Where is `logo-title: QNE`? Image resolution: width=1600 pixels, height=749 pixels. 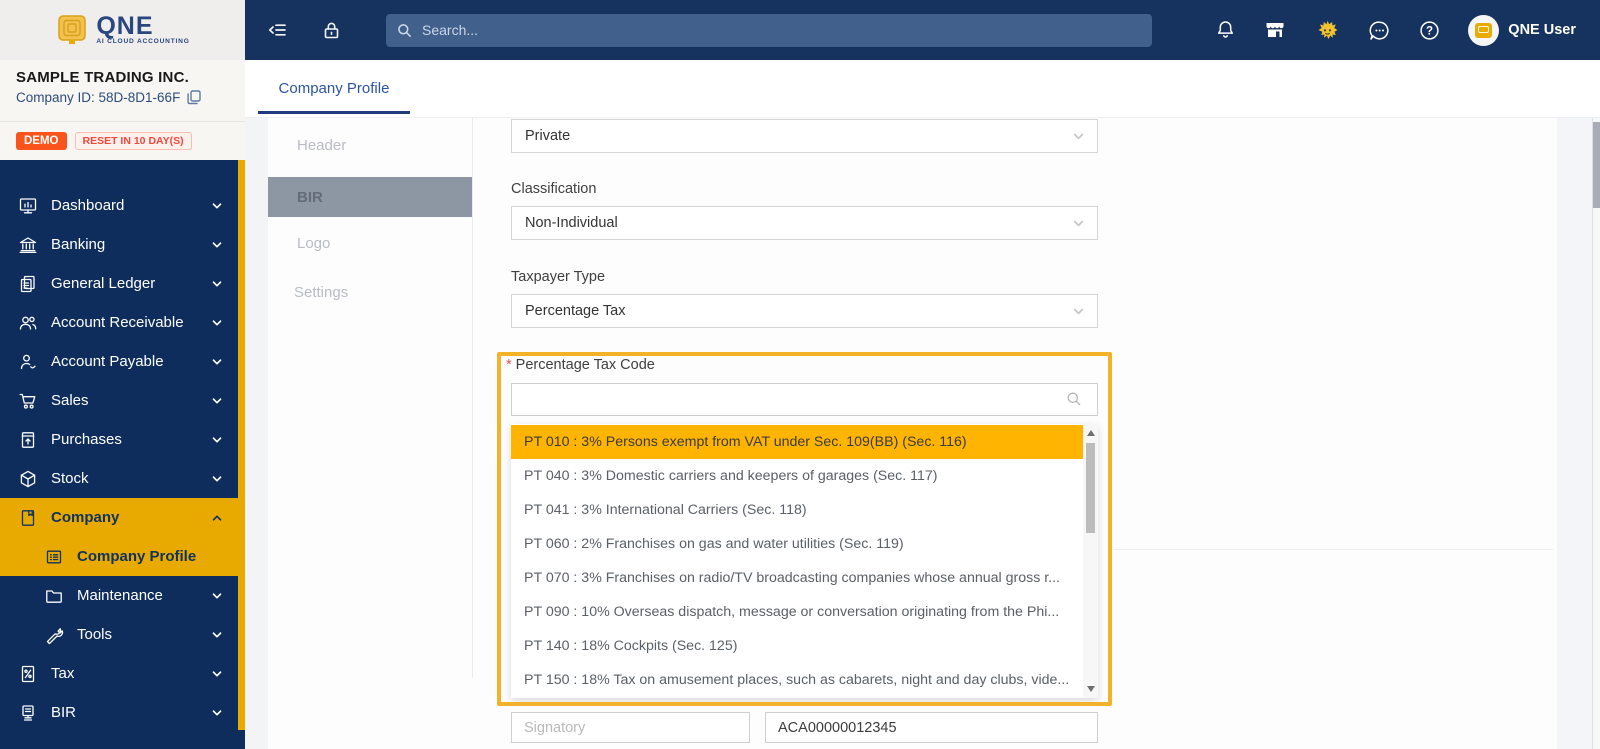
logo-title: QNE is located at coordinates (125, 25).